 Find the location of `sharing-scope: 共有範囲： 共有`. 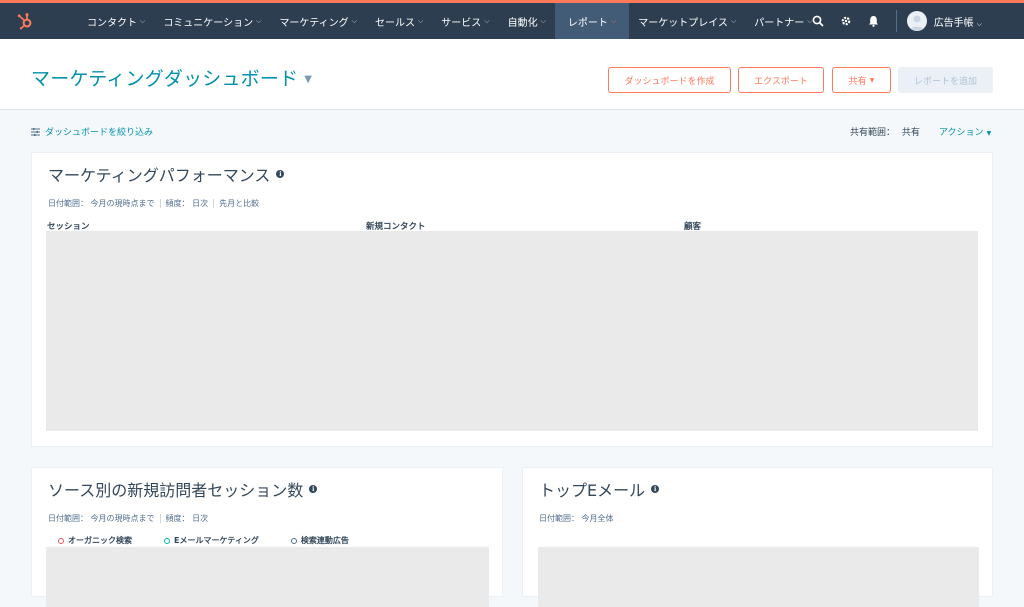

sharing-scope: 共有範囲： 共有 is located at coordinates (885, 133).